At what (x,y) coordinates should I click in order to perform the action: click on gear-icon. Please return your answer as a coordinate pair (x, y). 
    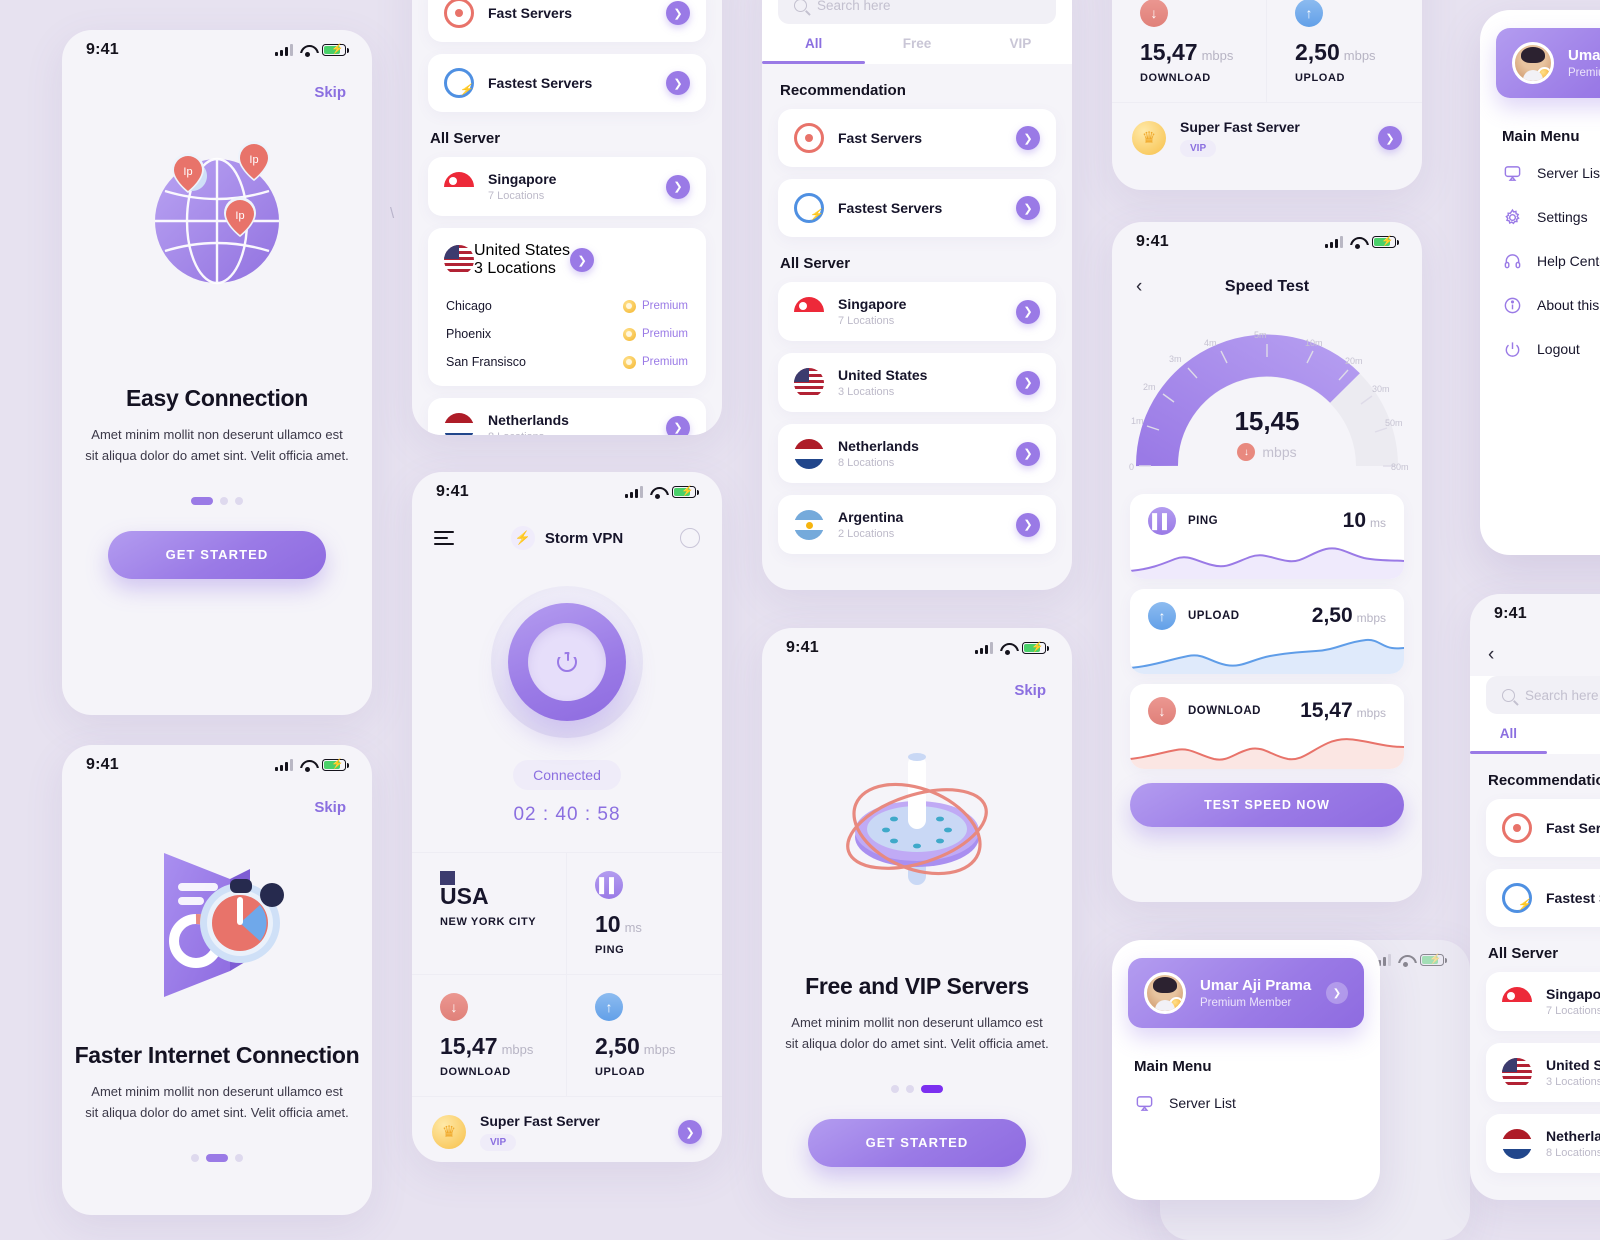
    Looking at the image, I should click on (1512, 217).